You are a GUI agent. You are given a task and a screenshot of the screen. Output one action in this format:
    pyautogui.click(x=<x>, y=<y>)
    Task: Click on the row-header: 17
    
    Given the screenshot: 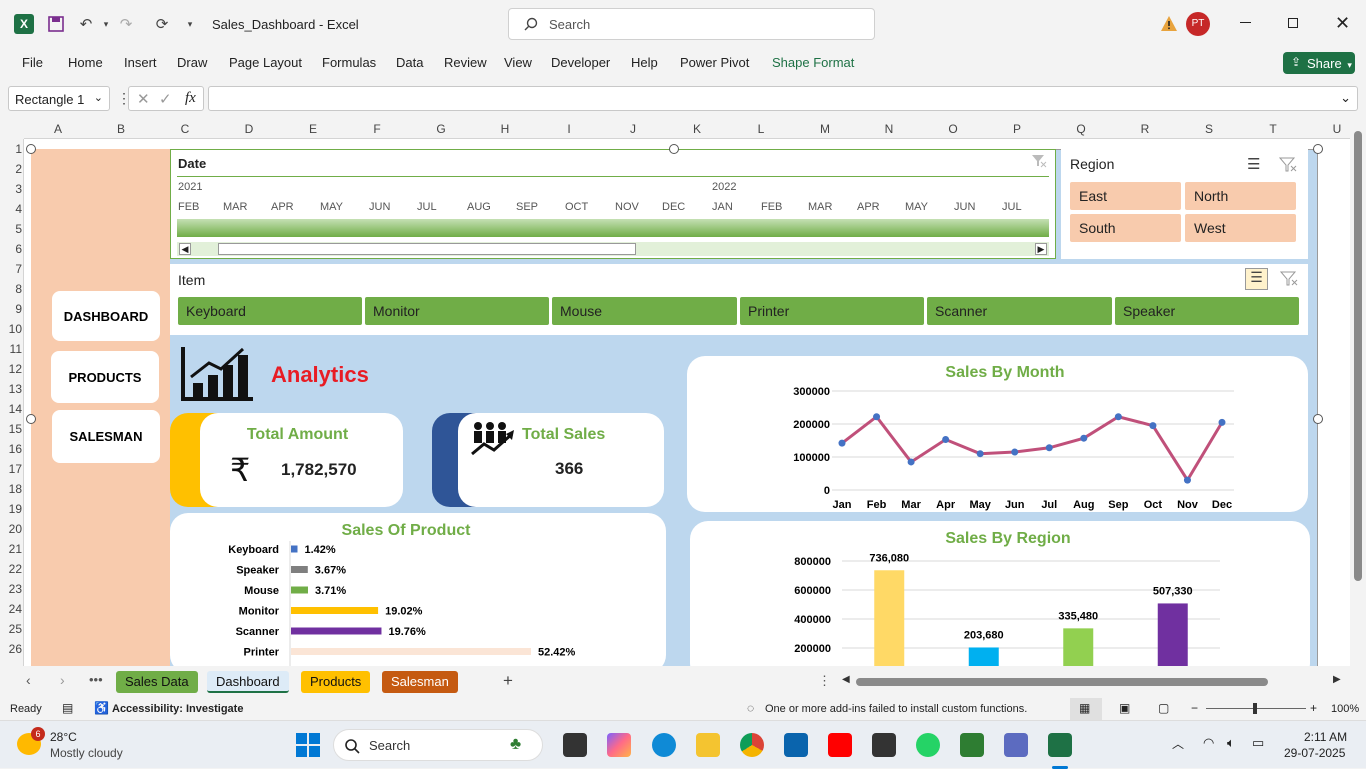 What is the action you would take?
    pyautogui.click(x=11, y=469)
    